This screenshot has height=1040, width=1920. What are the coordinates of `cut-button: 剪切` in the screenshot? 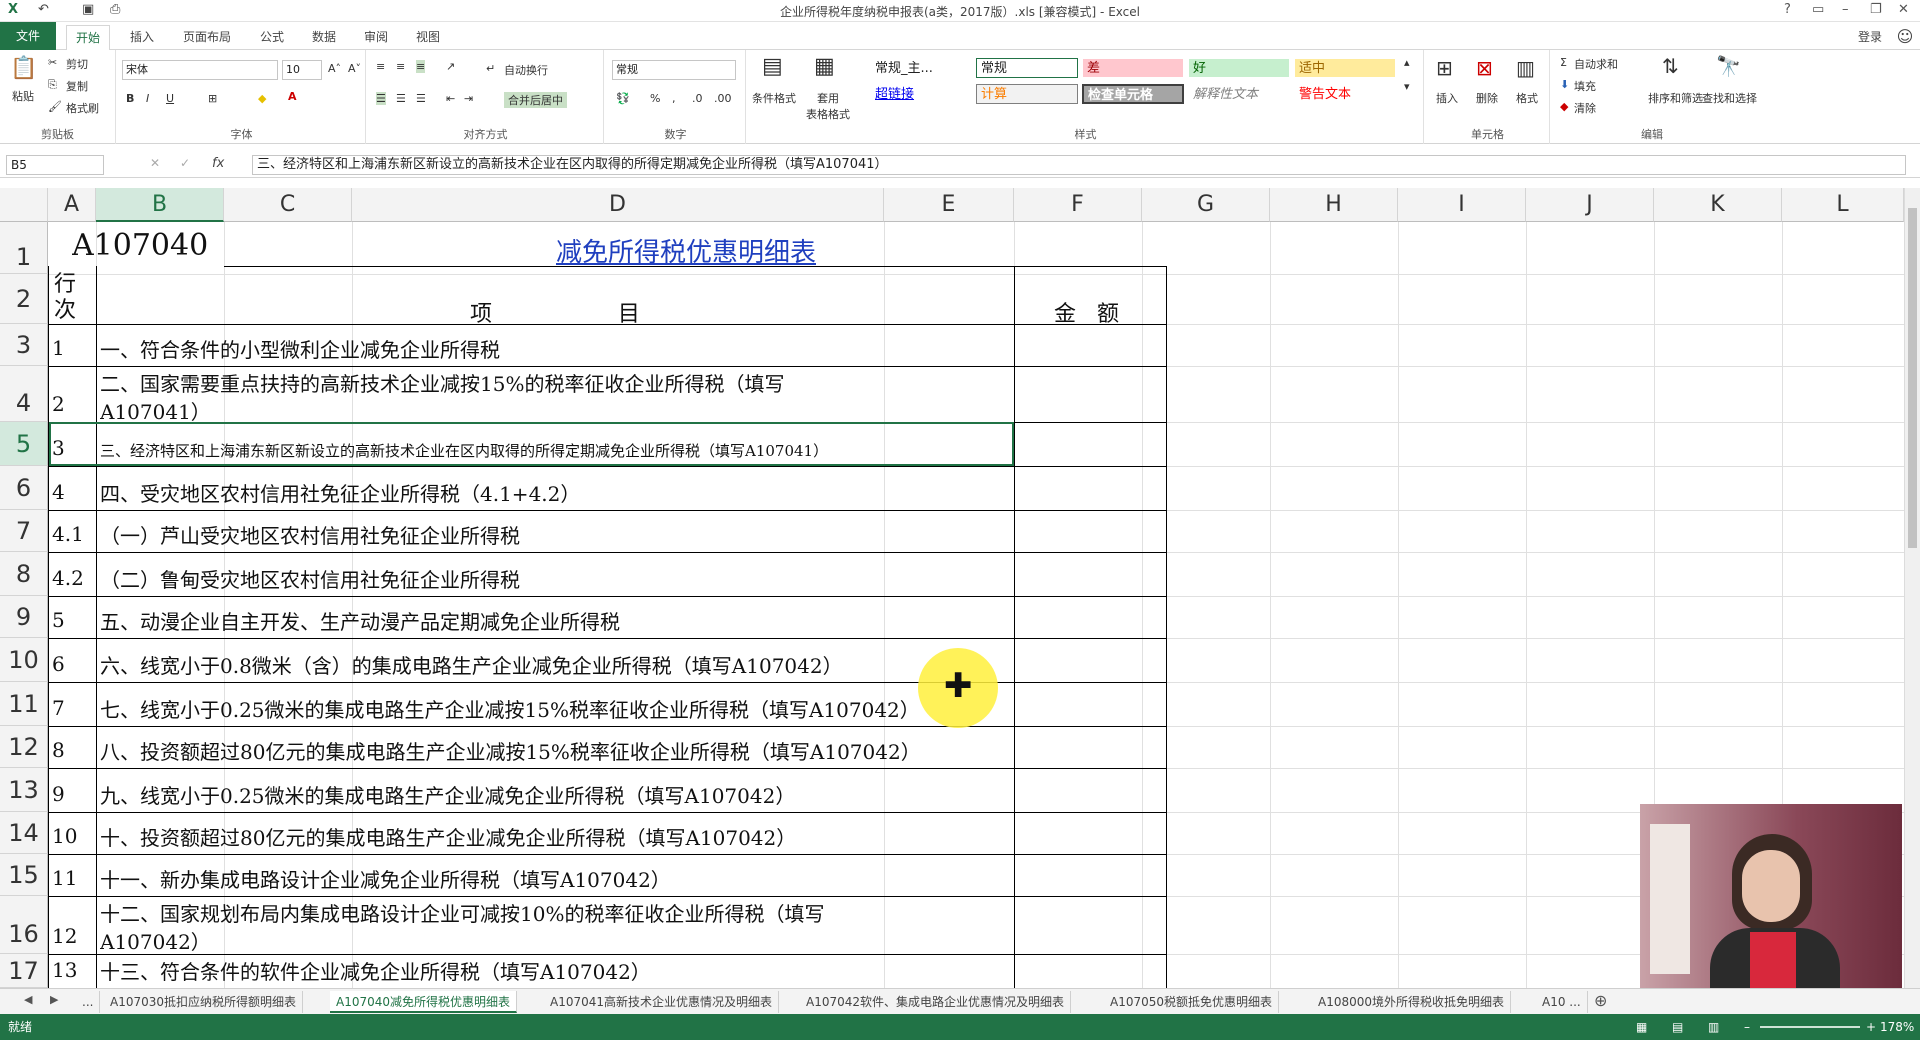 It's located at (77, 64).